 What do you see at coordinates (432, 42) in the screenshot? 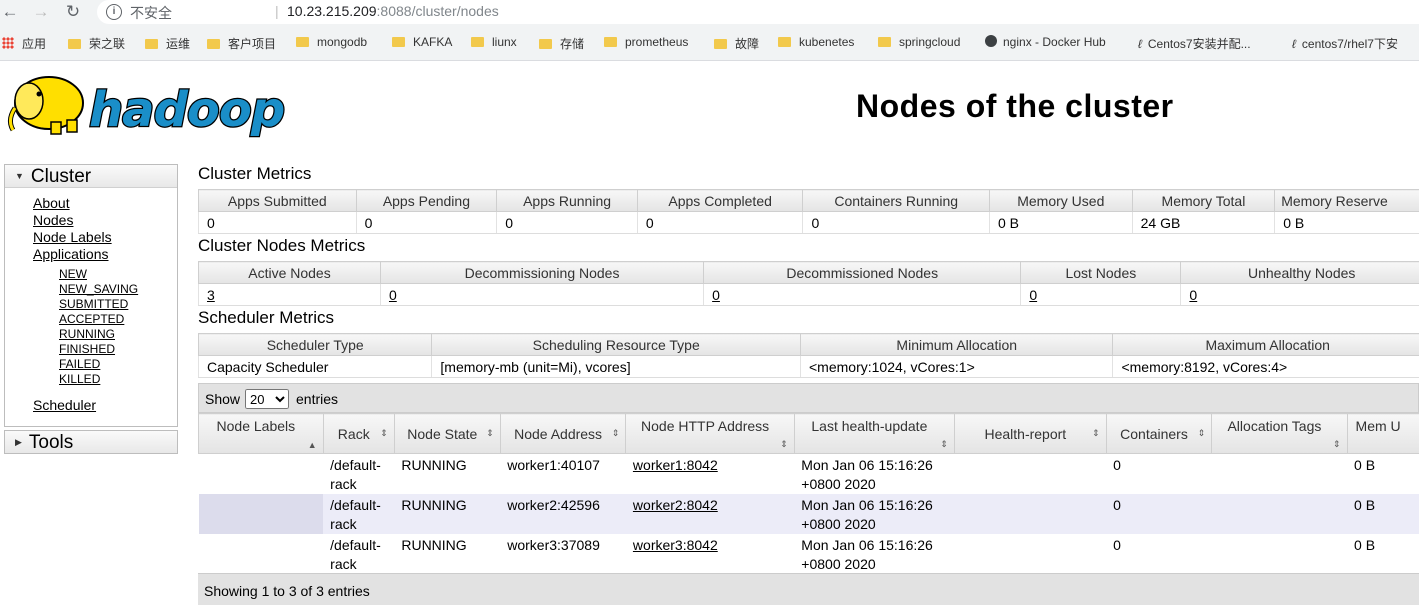
I see `bookmark-label: KAFKA` at bounding box center [432, 42].